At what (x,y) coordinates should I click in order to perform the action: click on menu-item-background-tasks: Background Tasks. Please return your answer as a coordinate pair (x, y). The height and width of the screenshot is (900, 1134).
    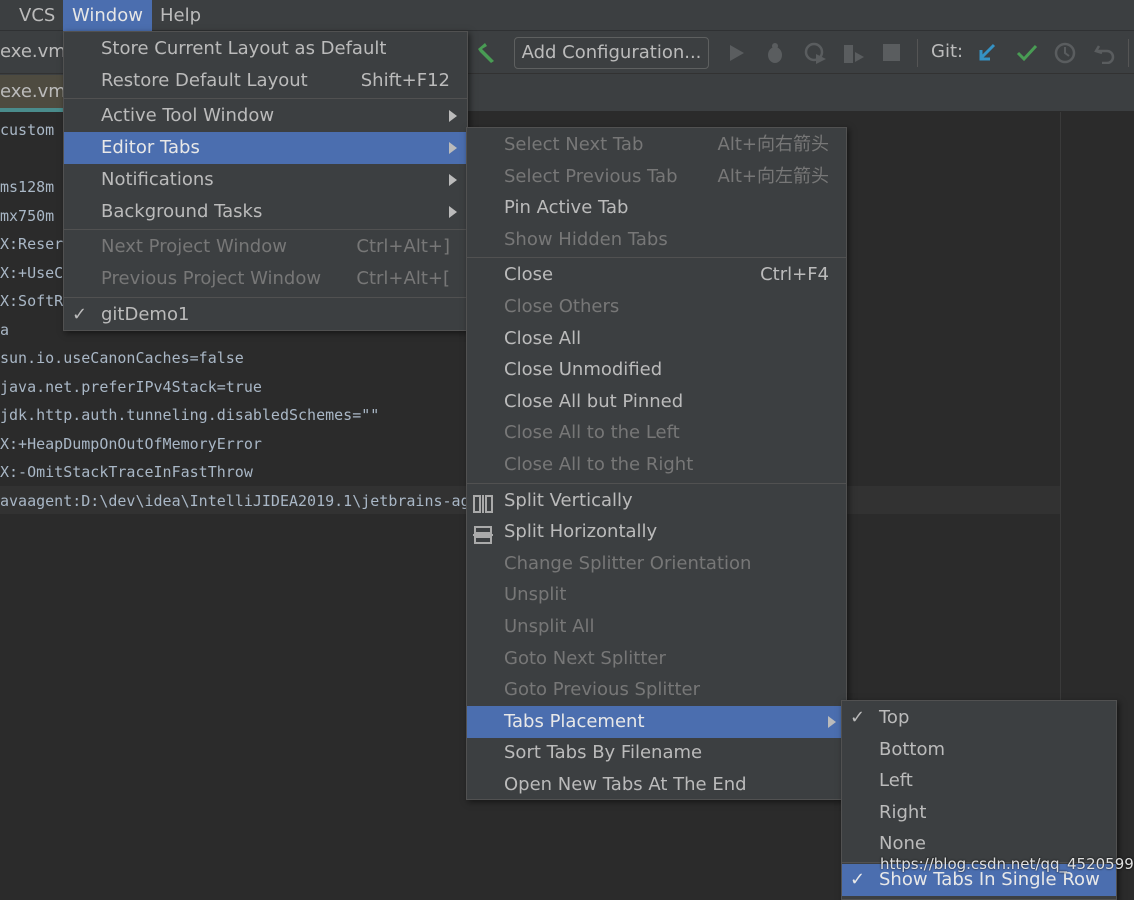
    Looking at the image, I should click on (265, 212).